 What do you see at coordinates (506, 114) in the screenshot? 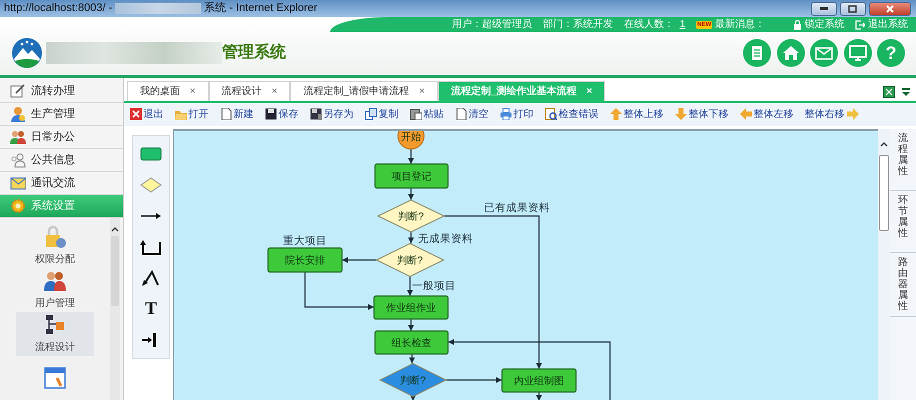
I see `printer-icon` at bounding box center [506, 114].